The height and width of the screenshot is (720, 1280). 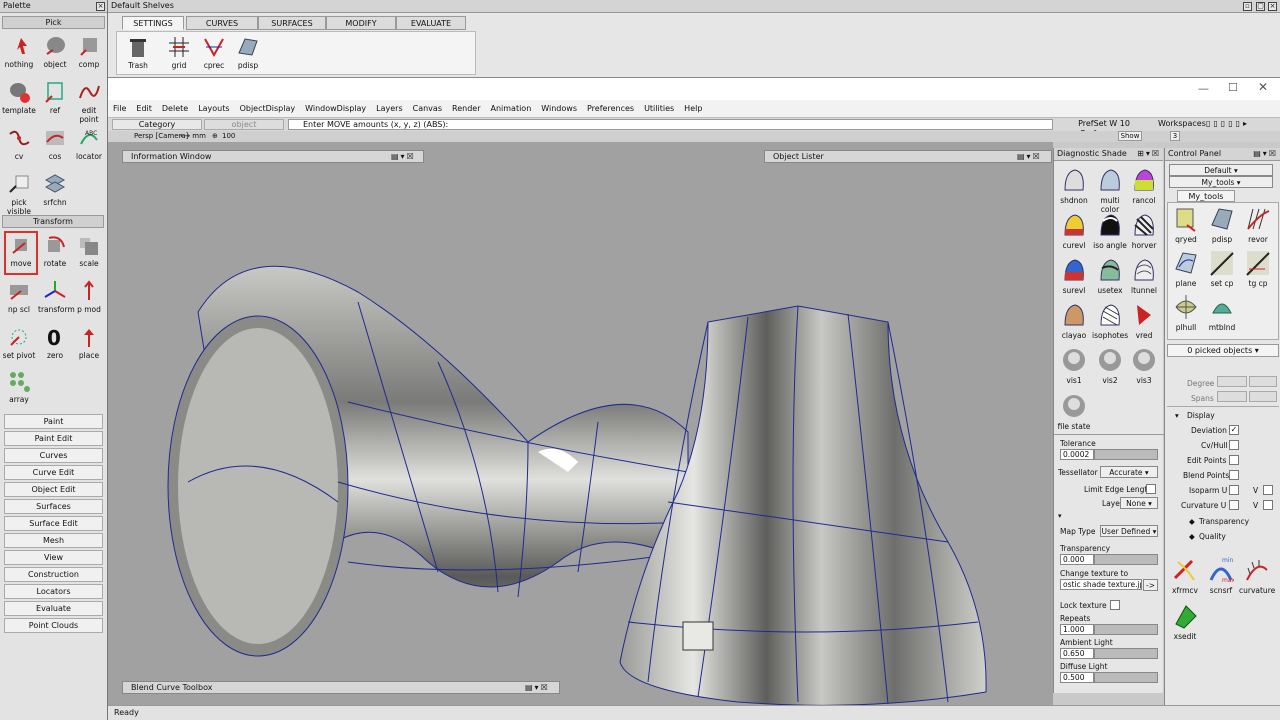 What do you see at coordinates (1224, 521) in the screenshot?
I see `transparency-section: Transparency` at bounding box center [1224, 521].